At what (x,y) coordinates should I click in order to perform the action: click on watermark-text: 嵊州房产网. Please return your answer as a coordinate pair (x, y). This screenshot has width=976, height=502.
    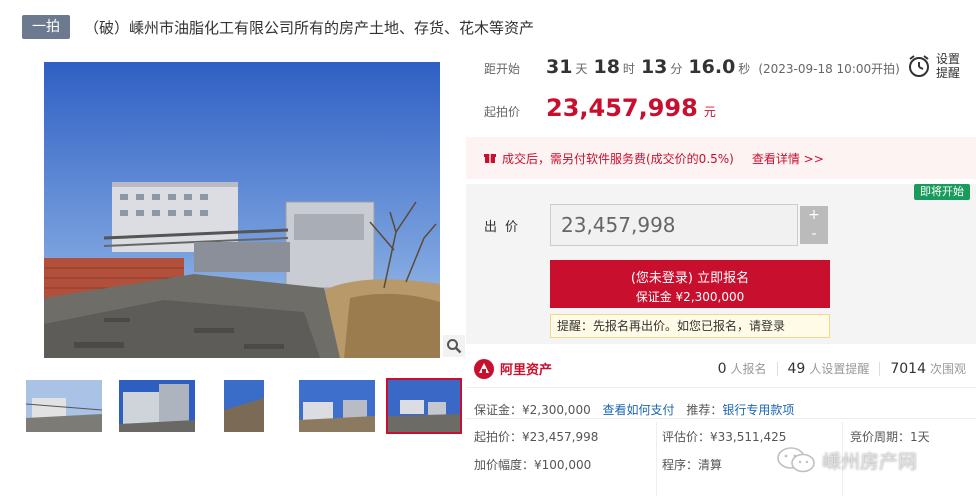
    Looking at the image, I should click on (870, 461).